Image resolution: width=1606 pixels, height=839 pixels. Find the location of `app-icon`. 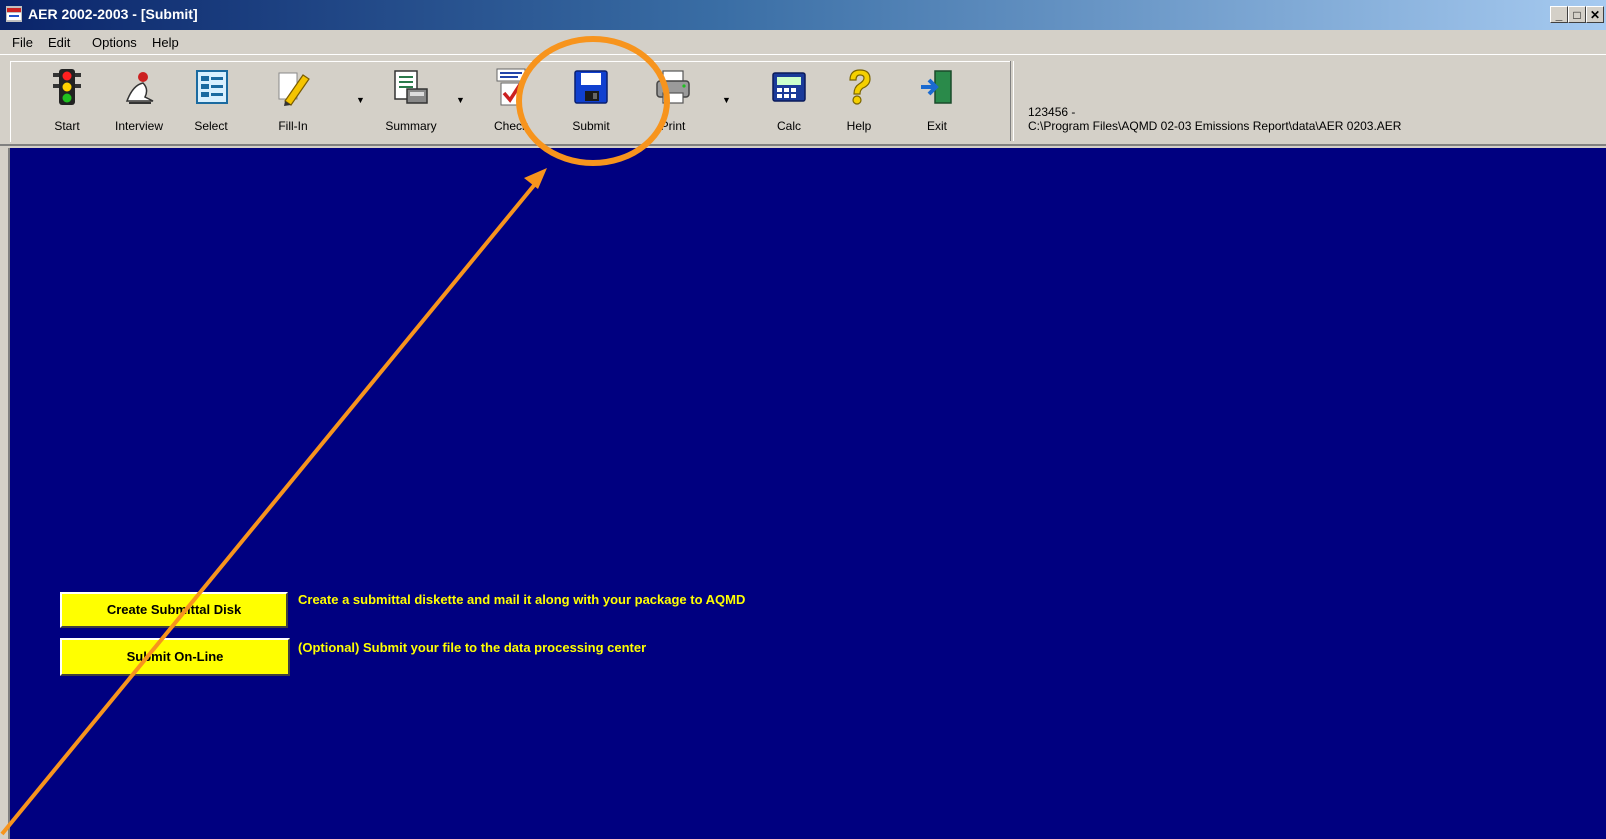

app-icon is located at coordinates (14, 14).